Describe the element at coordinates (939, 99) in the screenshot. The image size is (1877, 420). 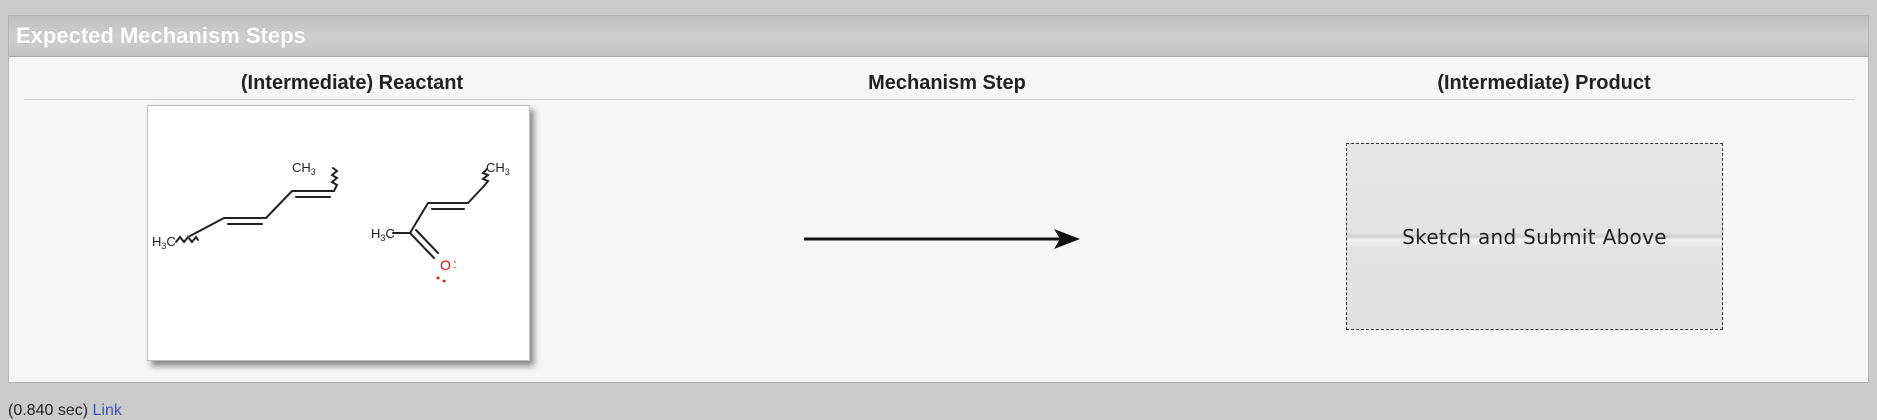
I see `header-divider` at that location.